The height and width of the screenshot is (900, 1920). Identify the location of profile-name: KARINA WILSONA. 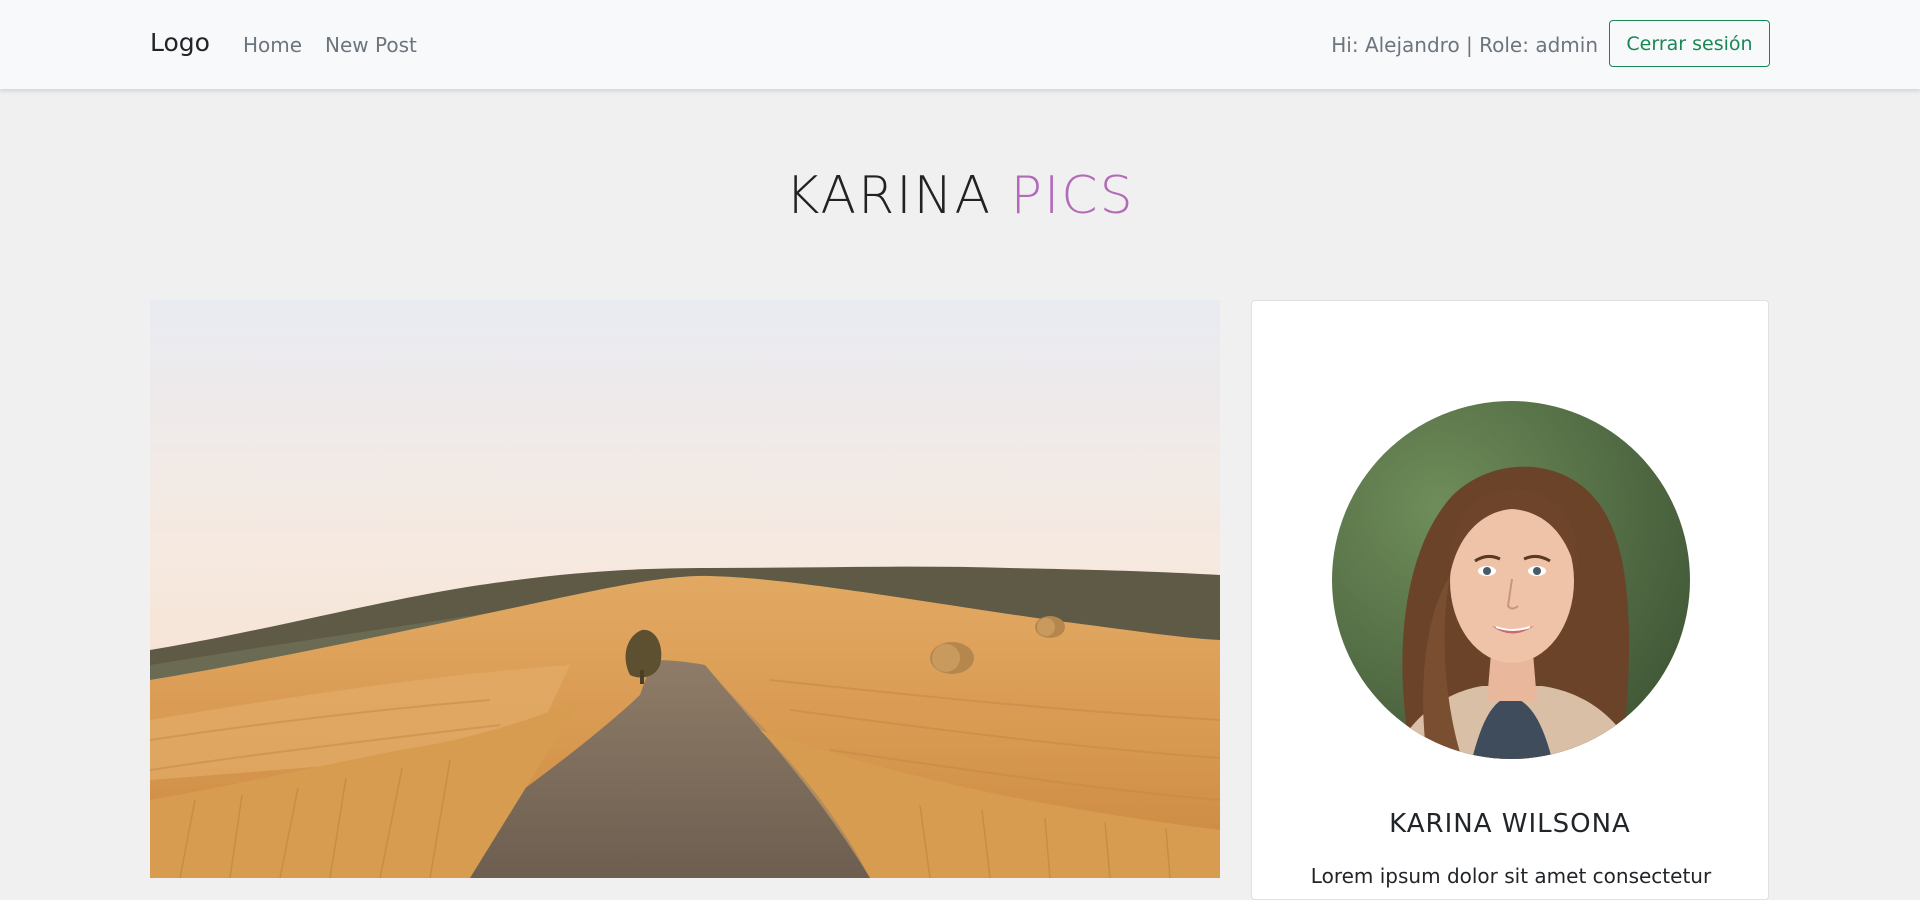
(1510, 824).